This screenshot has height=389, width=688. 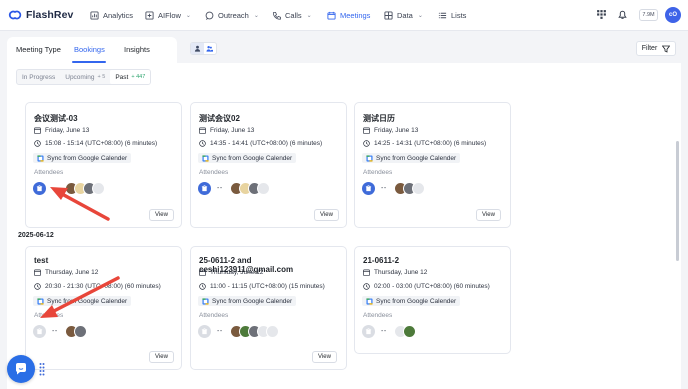 I want to click on nav-calls-label: Calls, so click(x=293, y=15).